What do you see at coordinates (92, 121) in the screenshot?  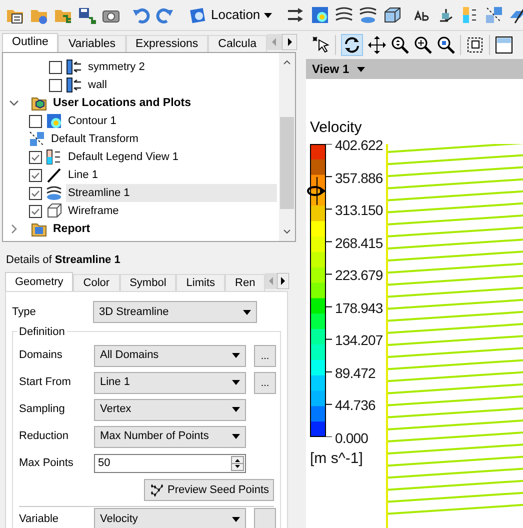 I see `tree-item: Contour 1` at bounding box center [92, 121].